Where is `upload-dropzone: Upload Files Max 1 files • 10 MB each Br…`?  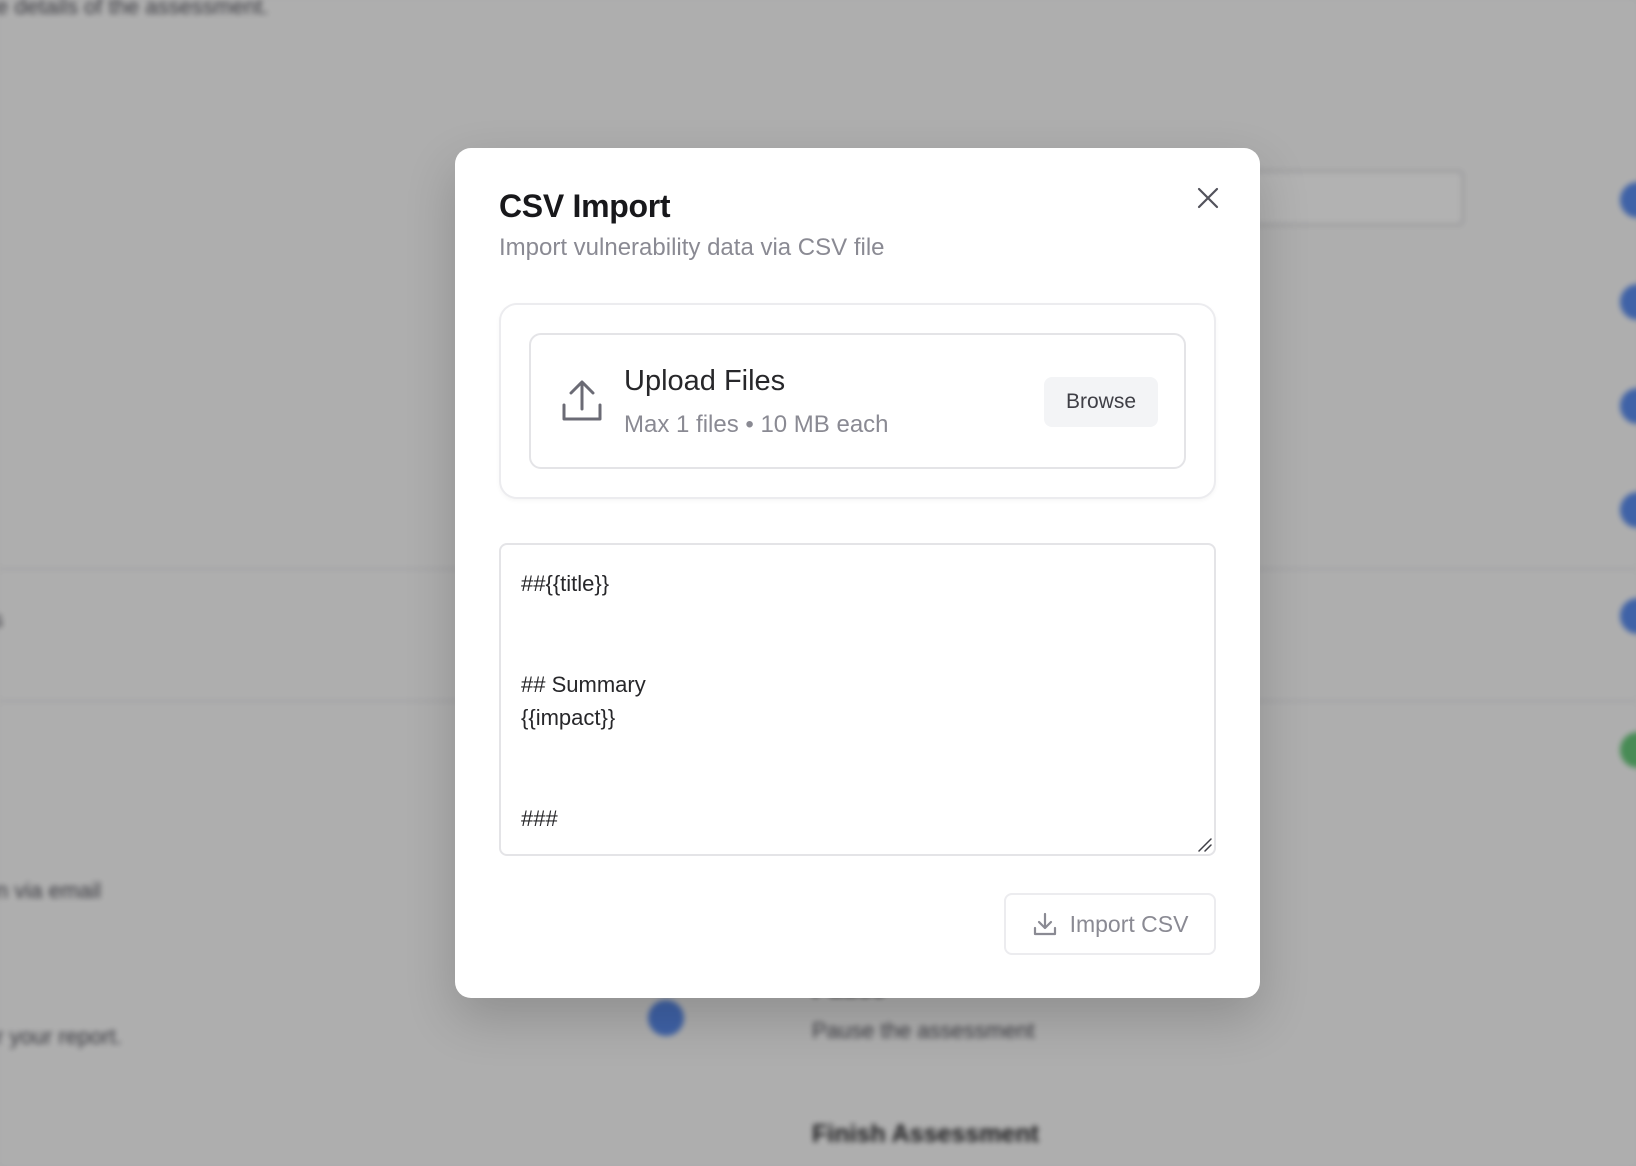
upload-dropzone: Upload Files Max 1 files • 10 MB each Br… is located at coordinates (857, 401).